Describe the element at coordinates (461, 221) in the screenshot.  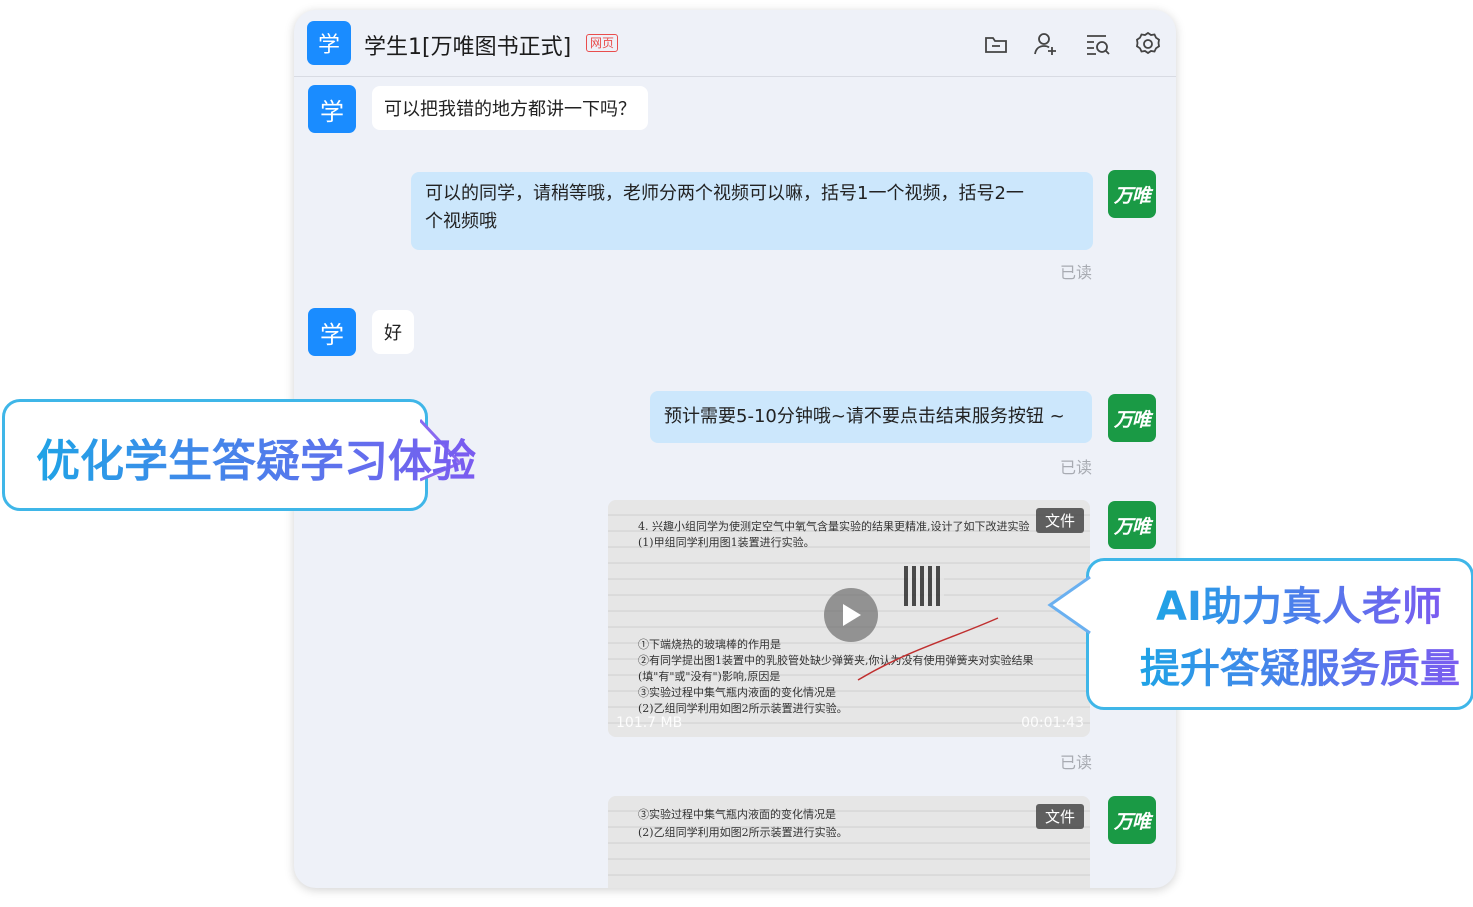
I see `message-line: 个视频哦` at that location.